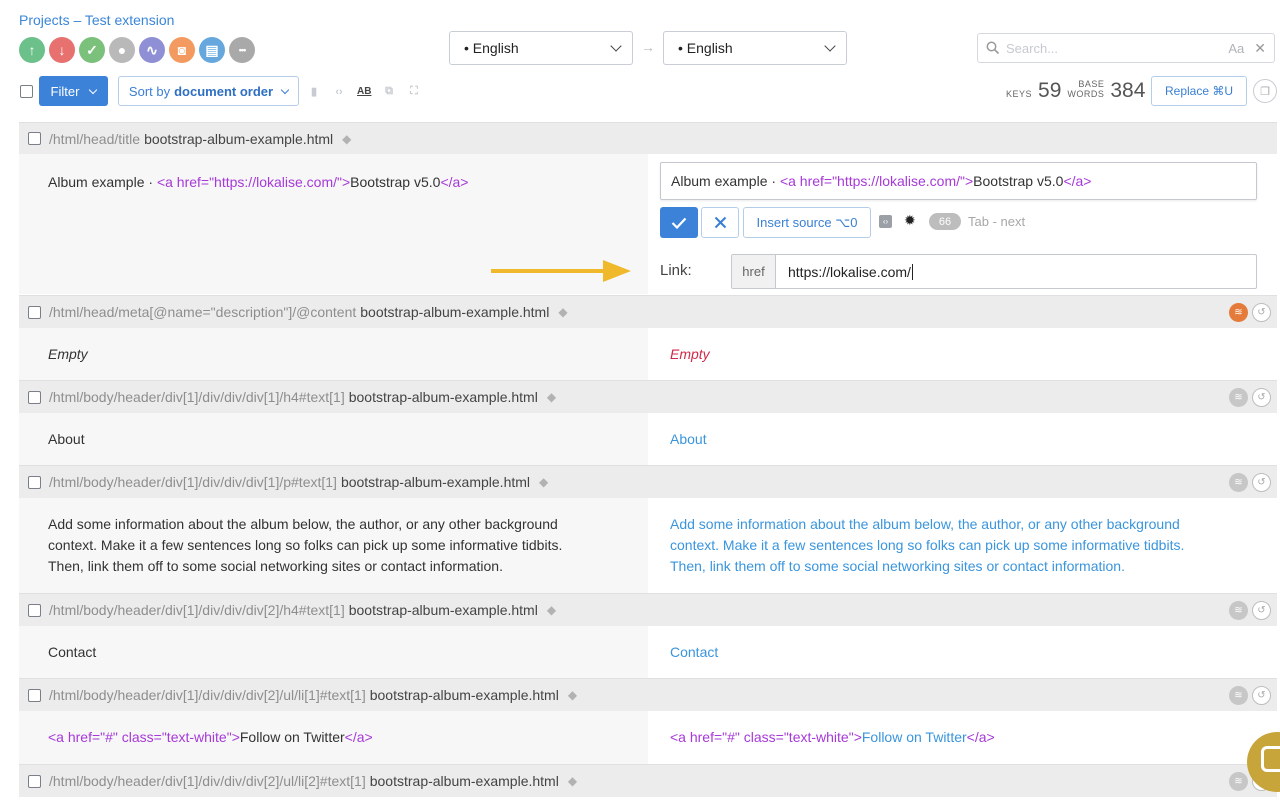 The width and height of the screenshot is (1280, 800). Describe the element at coordinates (73, 91) in the screenshot. I see `filter-button: Filter` at that location.